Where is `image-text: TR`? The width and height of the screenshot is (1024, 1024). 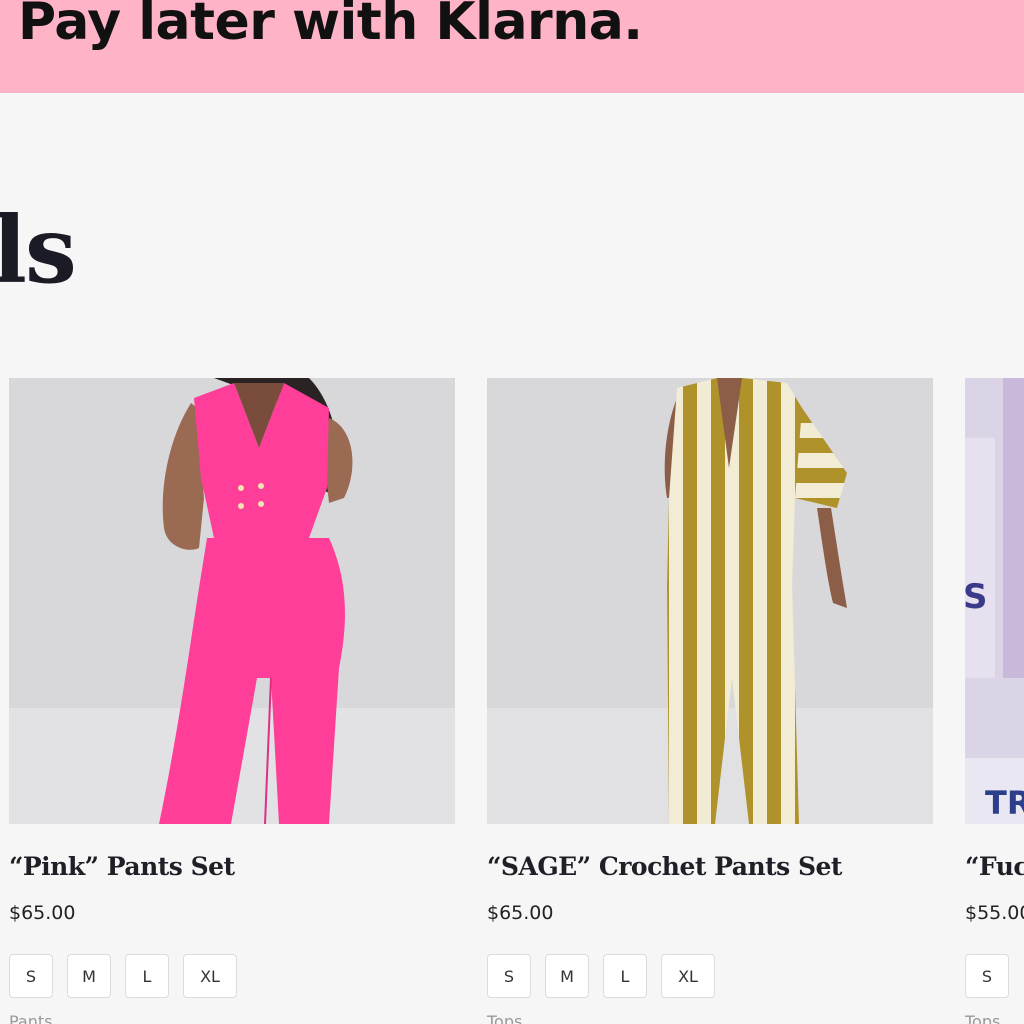 image-text: TR is located at coordinates (1004, 803).